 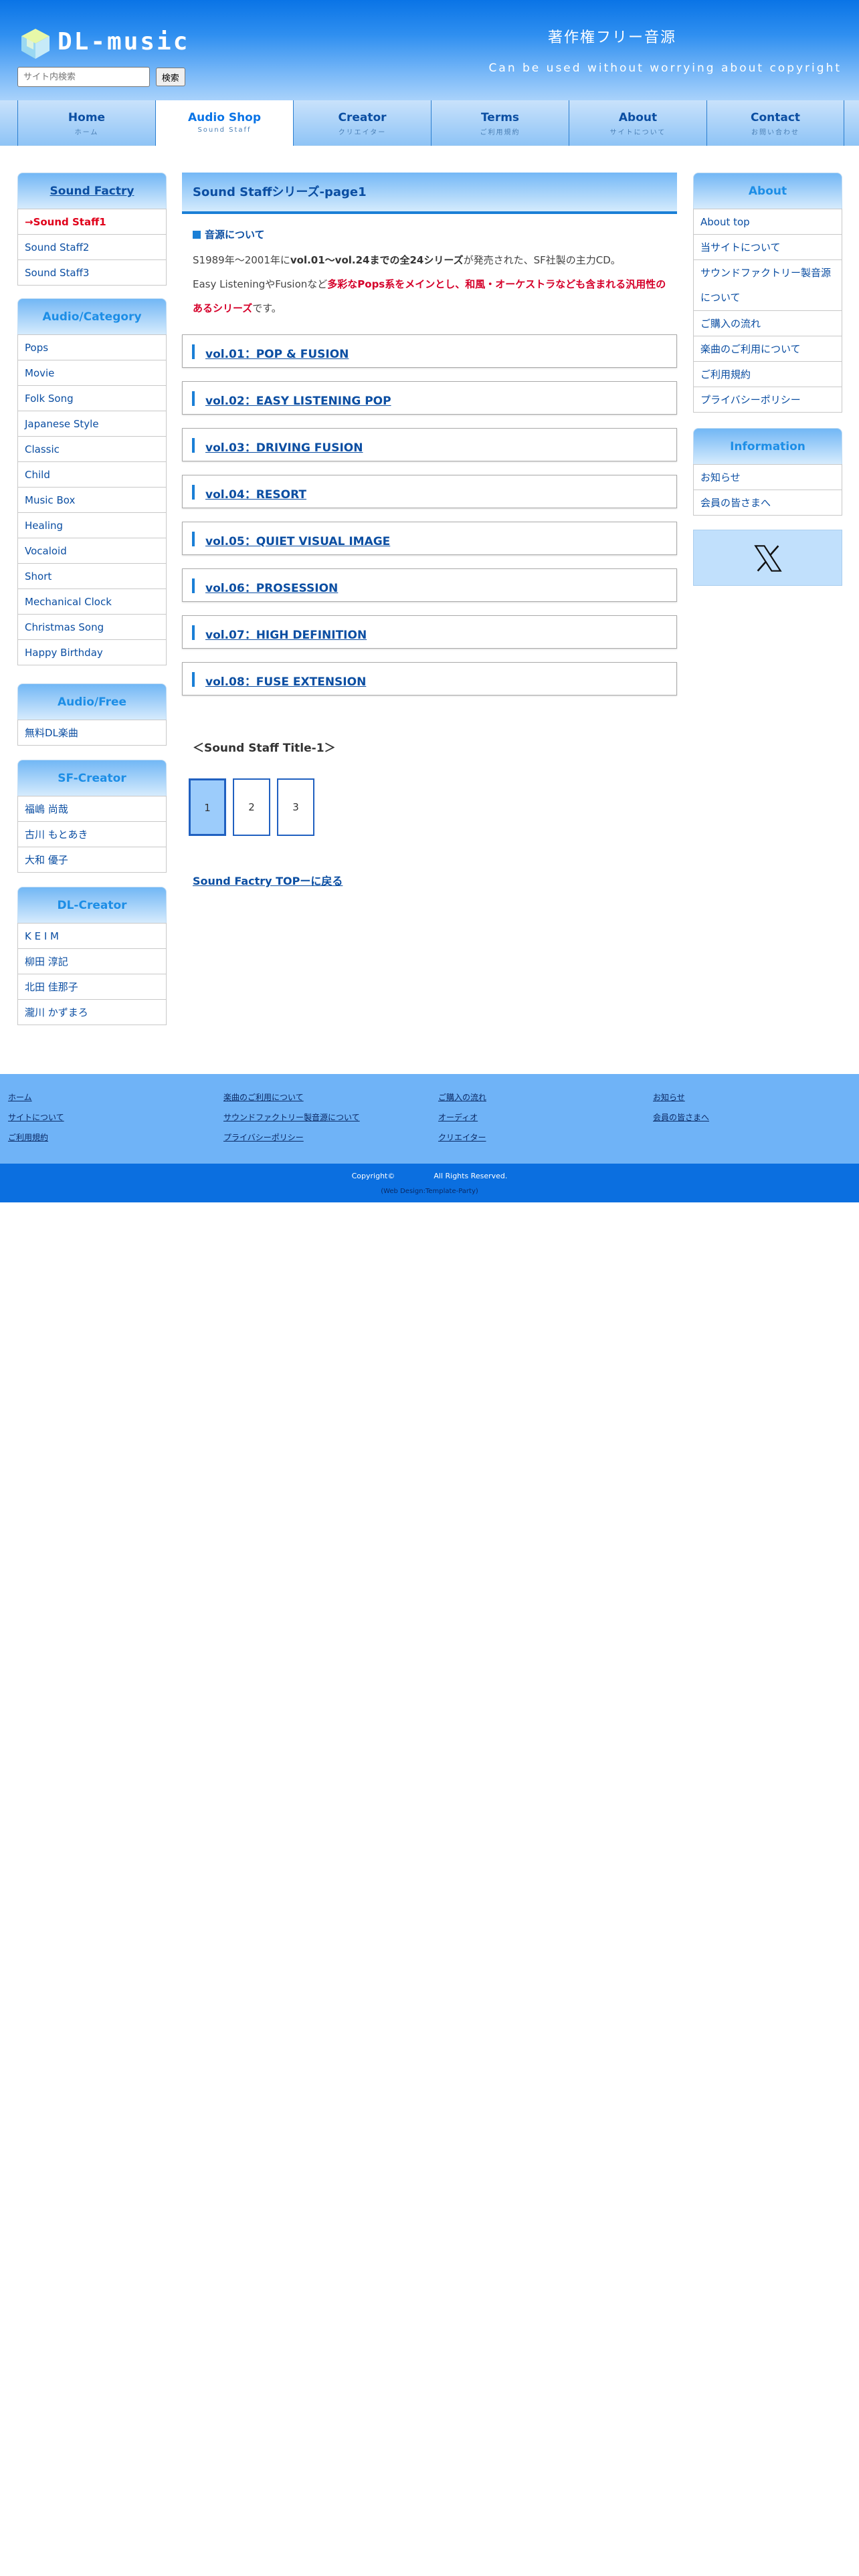 I want to click on category-item: Folk Song, so click(x=92, y=398).